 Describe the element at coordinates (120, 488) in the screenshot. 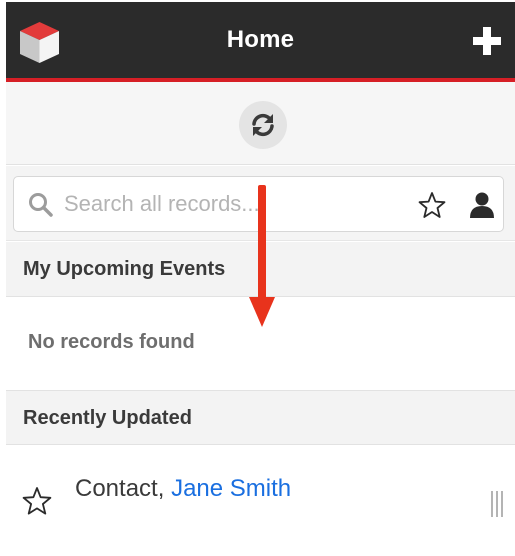

I see `record-module: Contact,` at that location.